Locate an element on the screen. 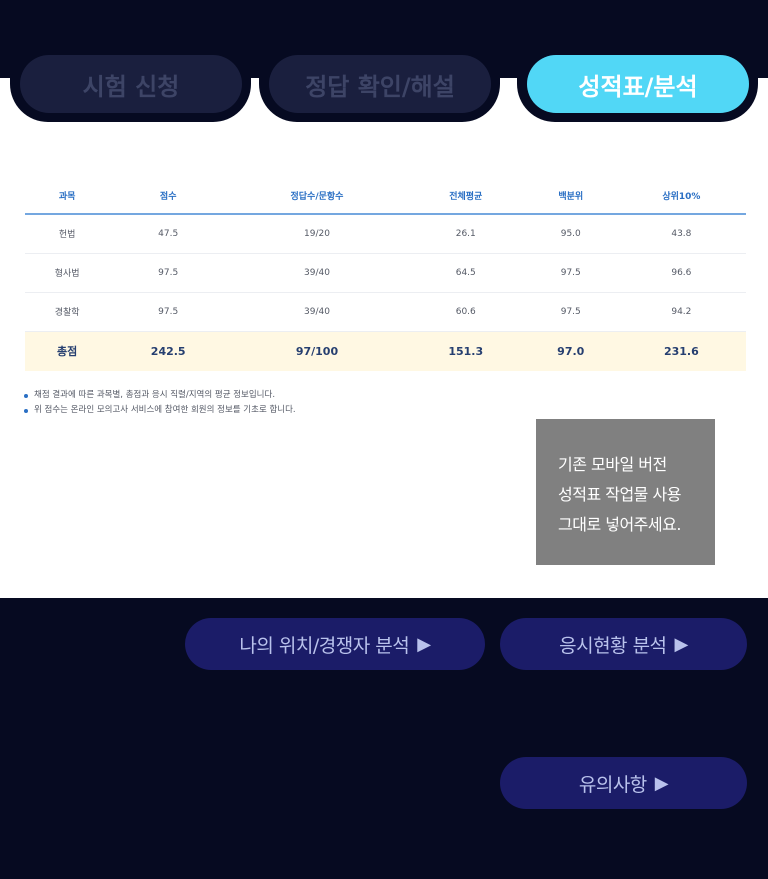 The height and width of the screenshot is (879, 768). memo-line: 성적표 작업물 사용 is located at coordinates (619, 494).